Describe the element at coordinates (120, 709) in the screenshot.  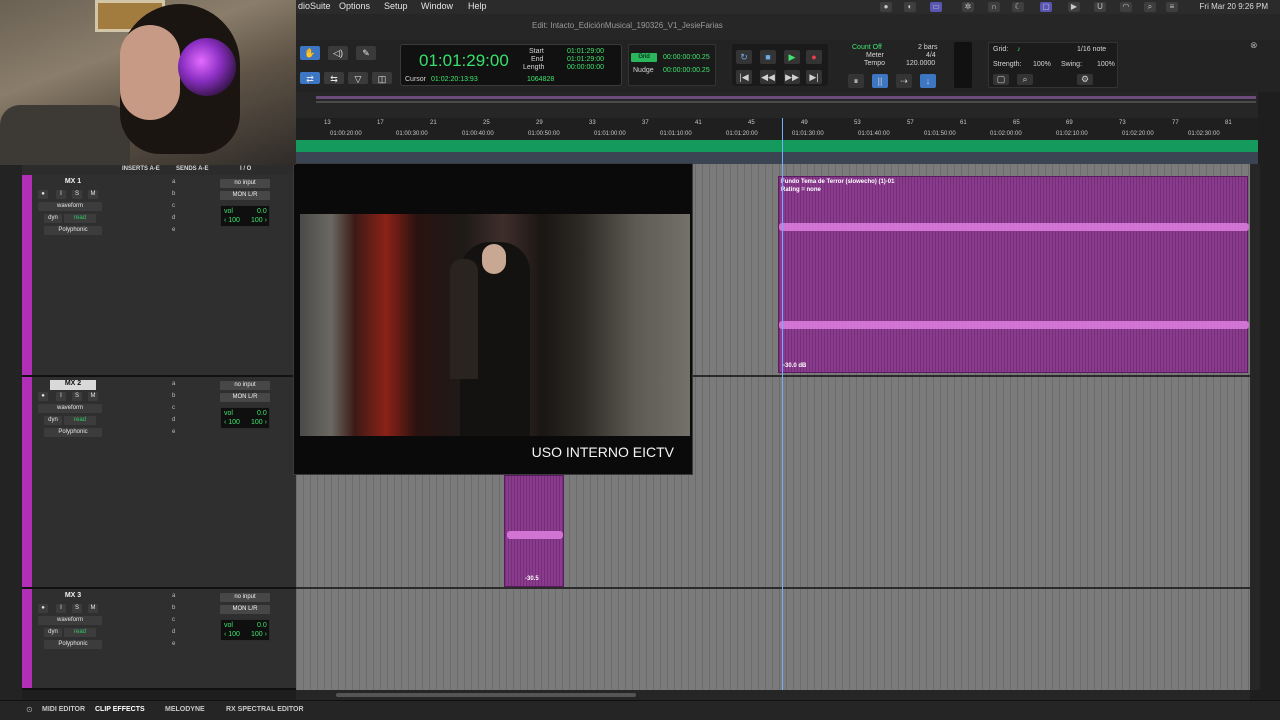
I see `tab-clip-effects: CLIP EFFECTS` at that location.